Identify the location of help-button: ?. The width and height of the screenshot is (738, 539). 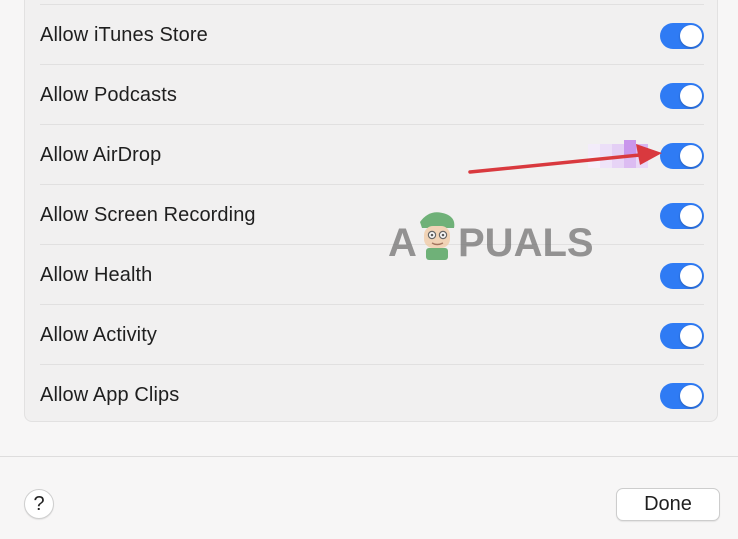
(39, 504).